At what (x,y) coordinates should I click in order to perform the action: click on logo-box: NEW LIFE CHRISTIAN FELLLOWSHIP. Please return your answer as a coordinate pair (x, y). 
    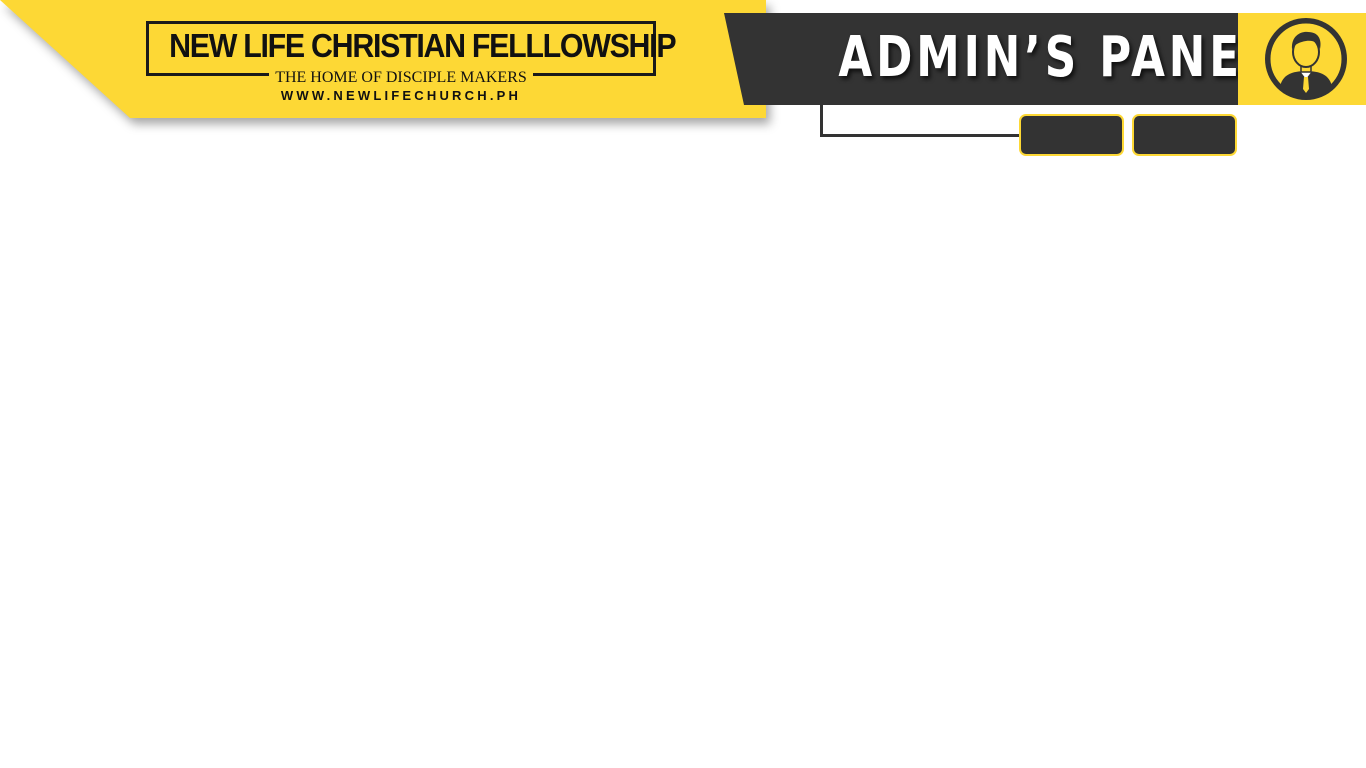
    Looking at the image, I should click on (411, 48).